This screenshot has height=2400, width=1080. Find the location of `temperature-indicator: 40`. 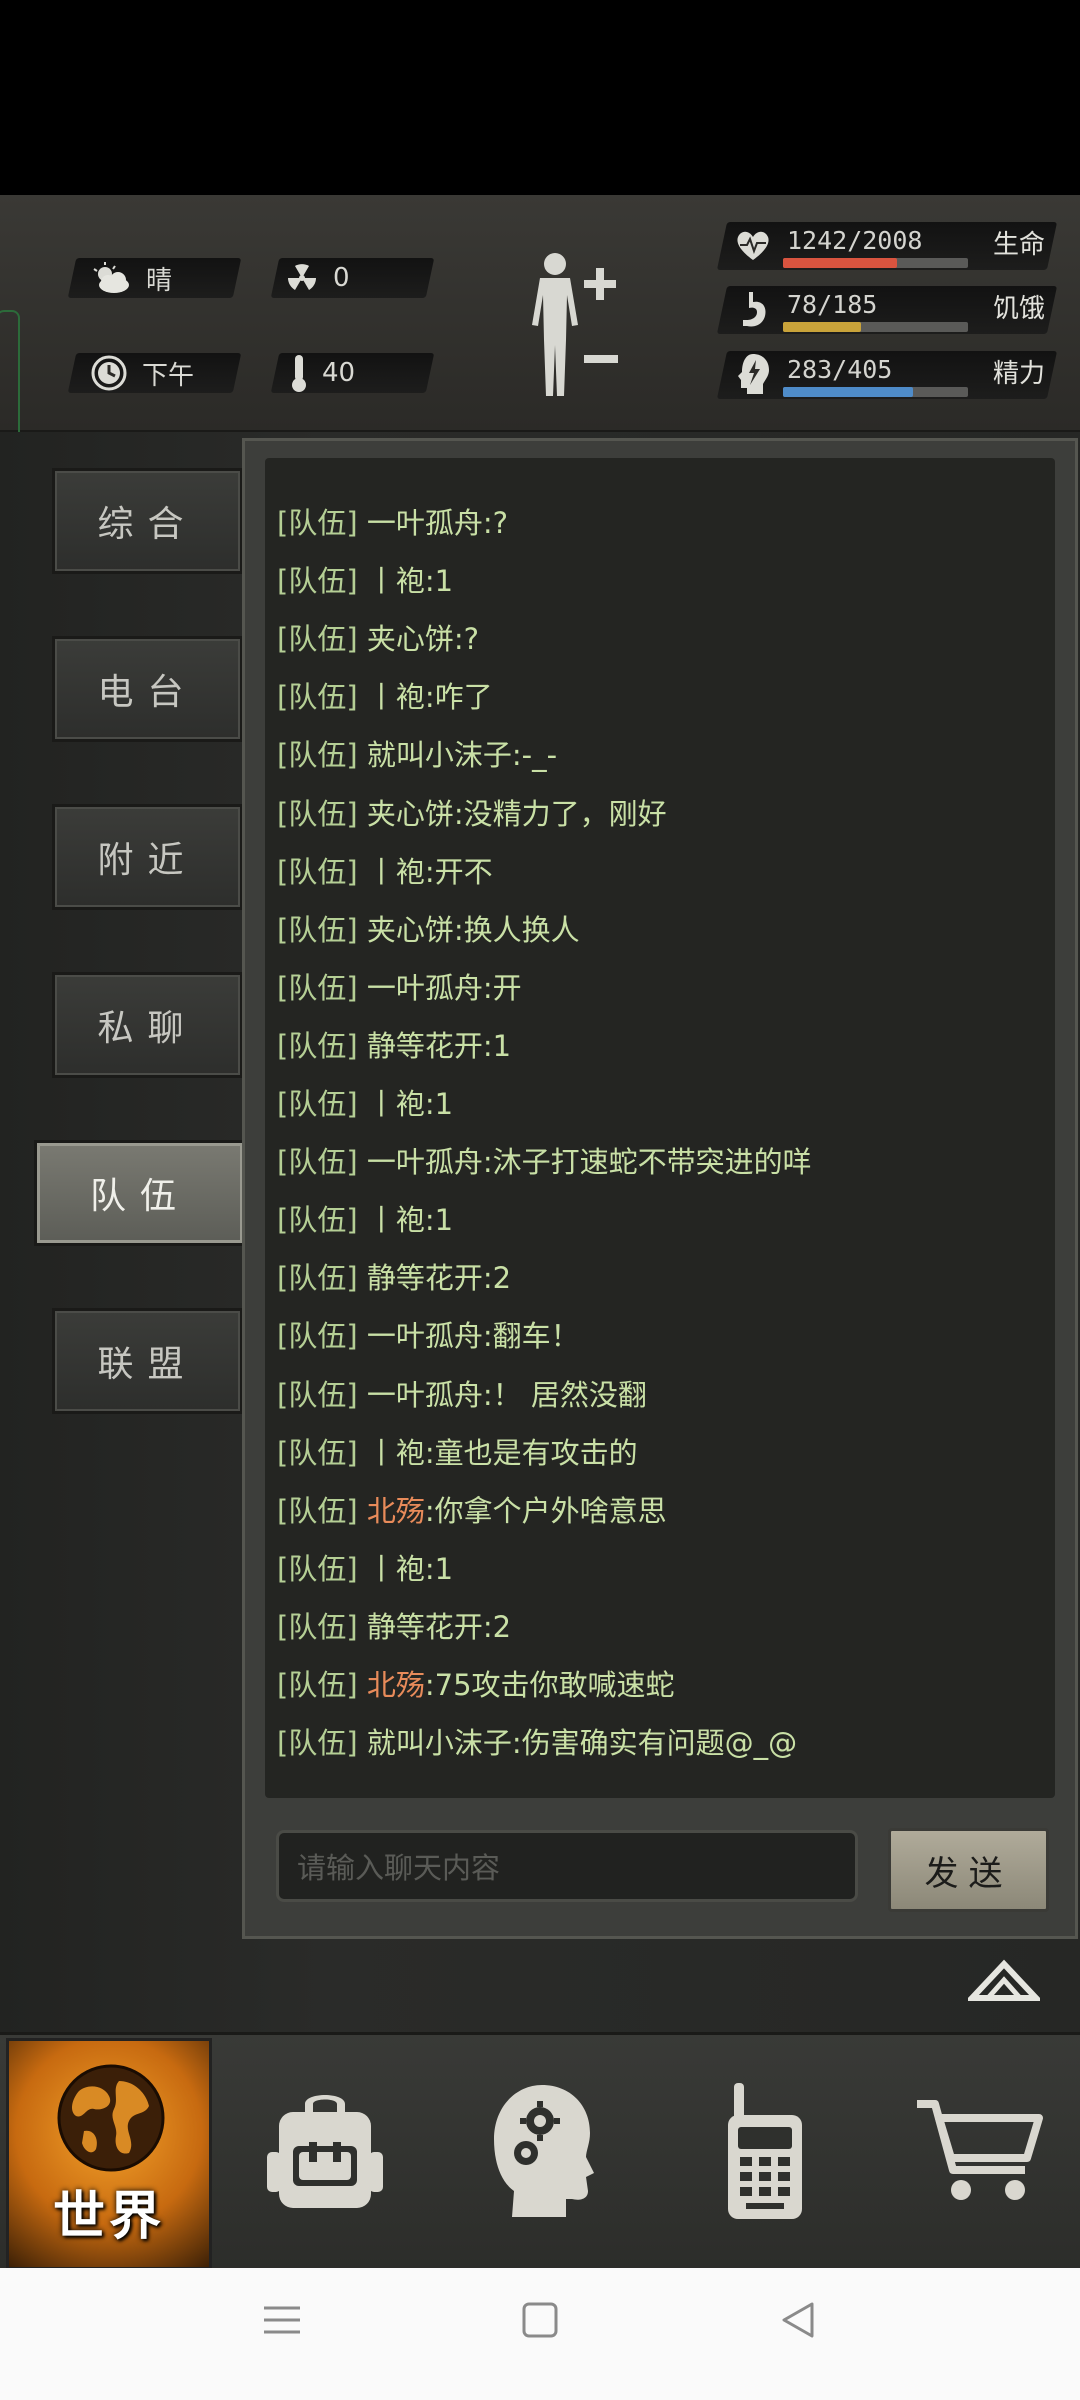

temperature-indicator: 40 is located at coordinates (322, 373).